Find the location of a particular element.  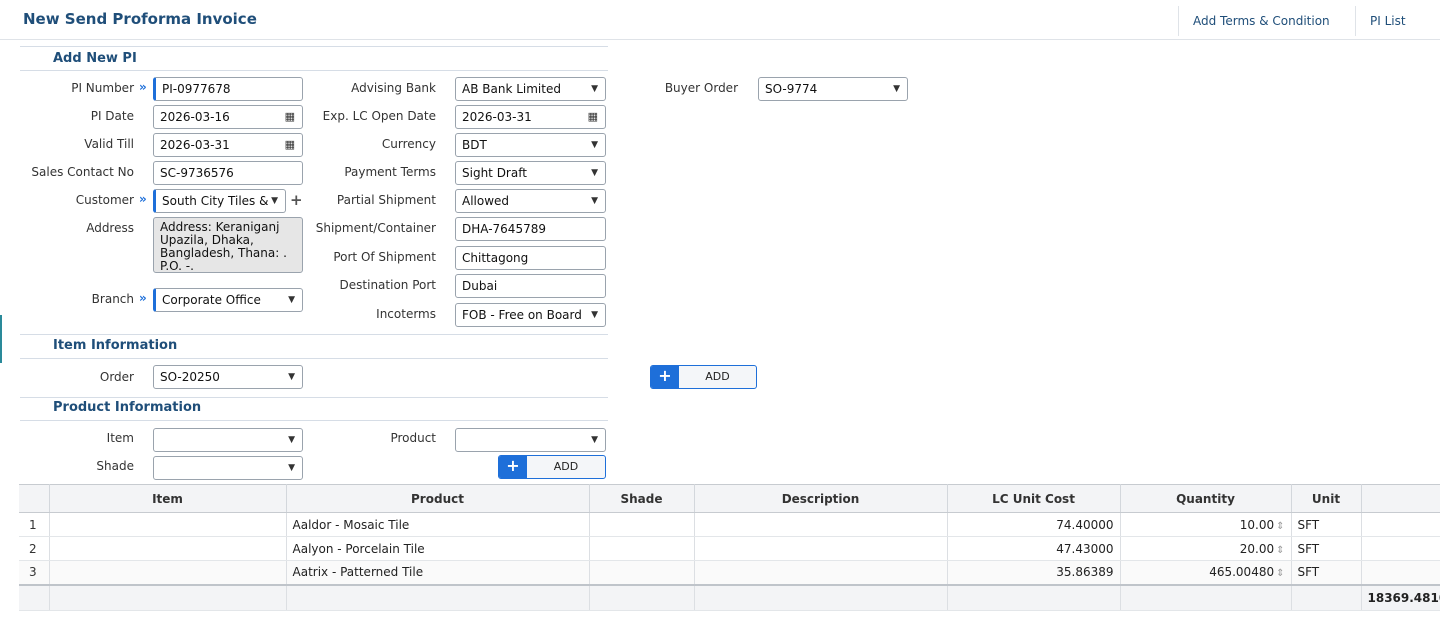

partial-shipment-select: Allowed ▼ is located at coordinates (530, 201).